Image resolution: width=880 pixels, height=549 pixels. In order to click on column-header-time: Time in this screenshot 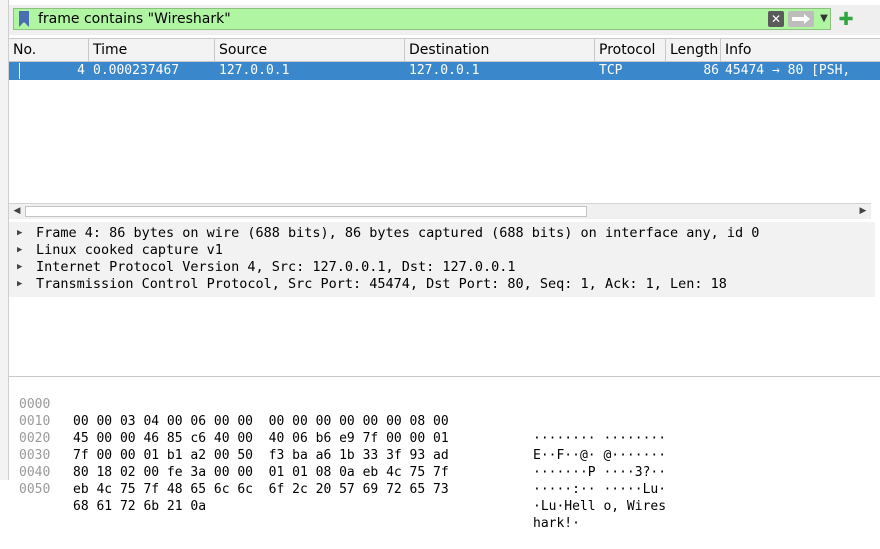, I will do `click(152, 50)`.